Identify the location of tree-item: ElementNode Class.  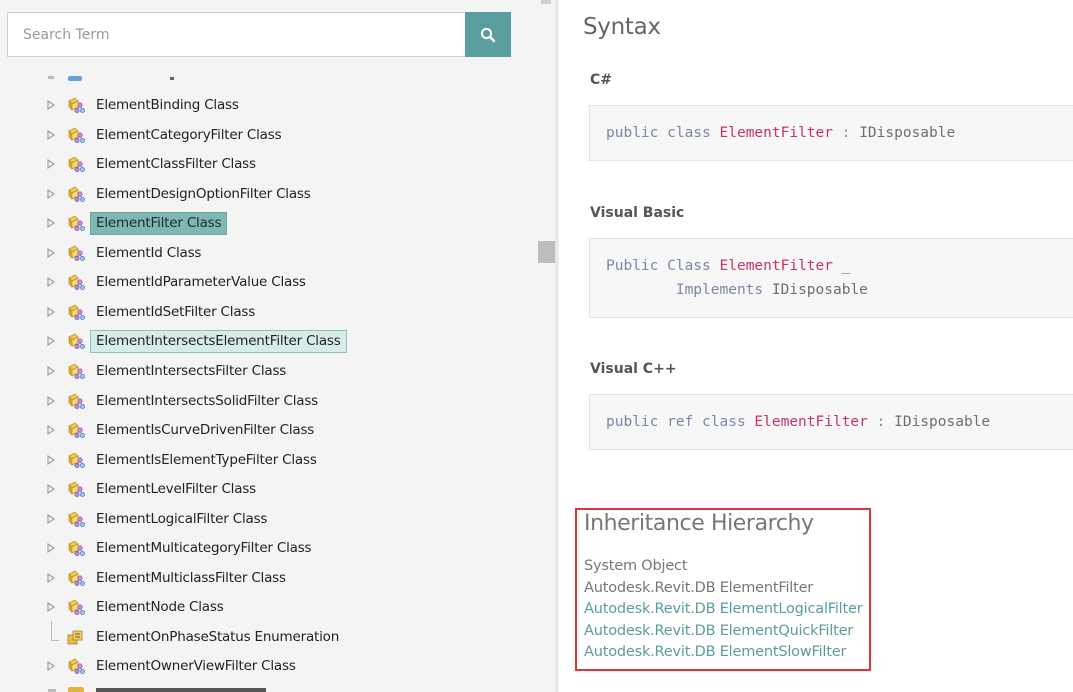
(269, 607).